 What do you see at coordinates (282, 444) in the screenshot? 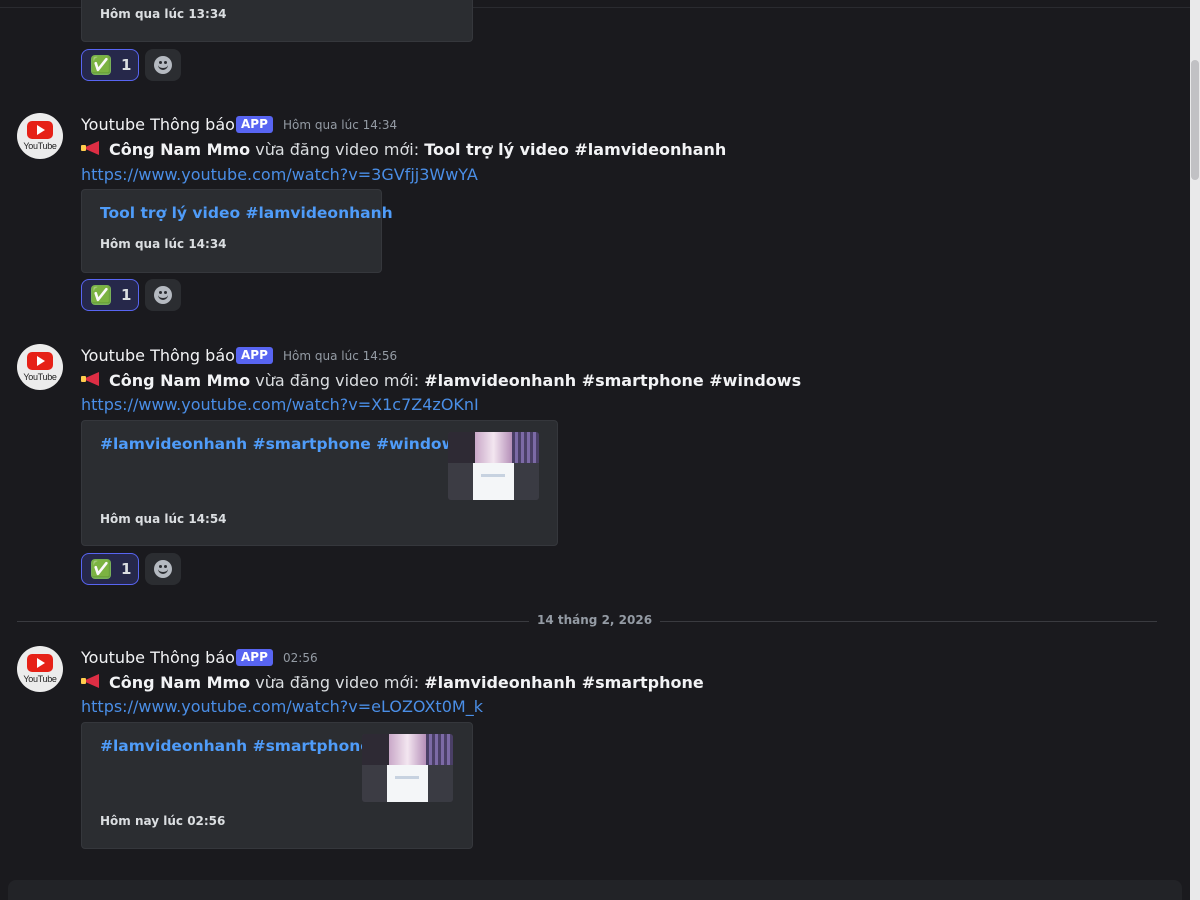
I see `embed-title-link: #lamvideonhanh #smartphone #windows` at bounding box center [282, 444].